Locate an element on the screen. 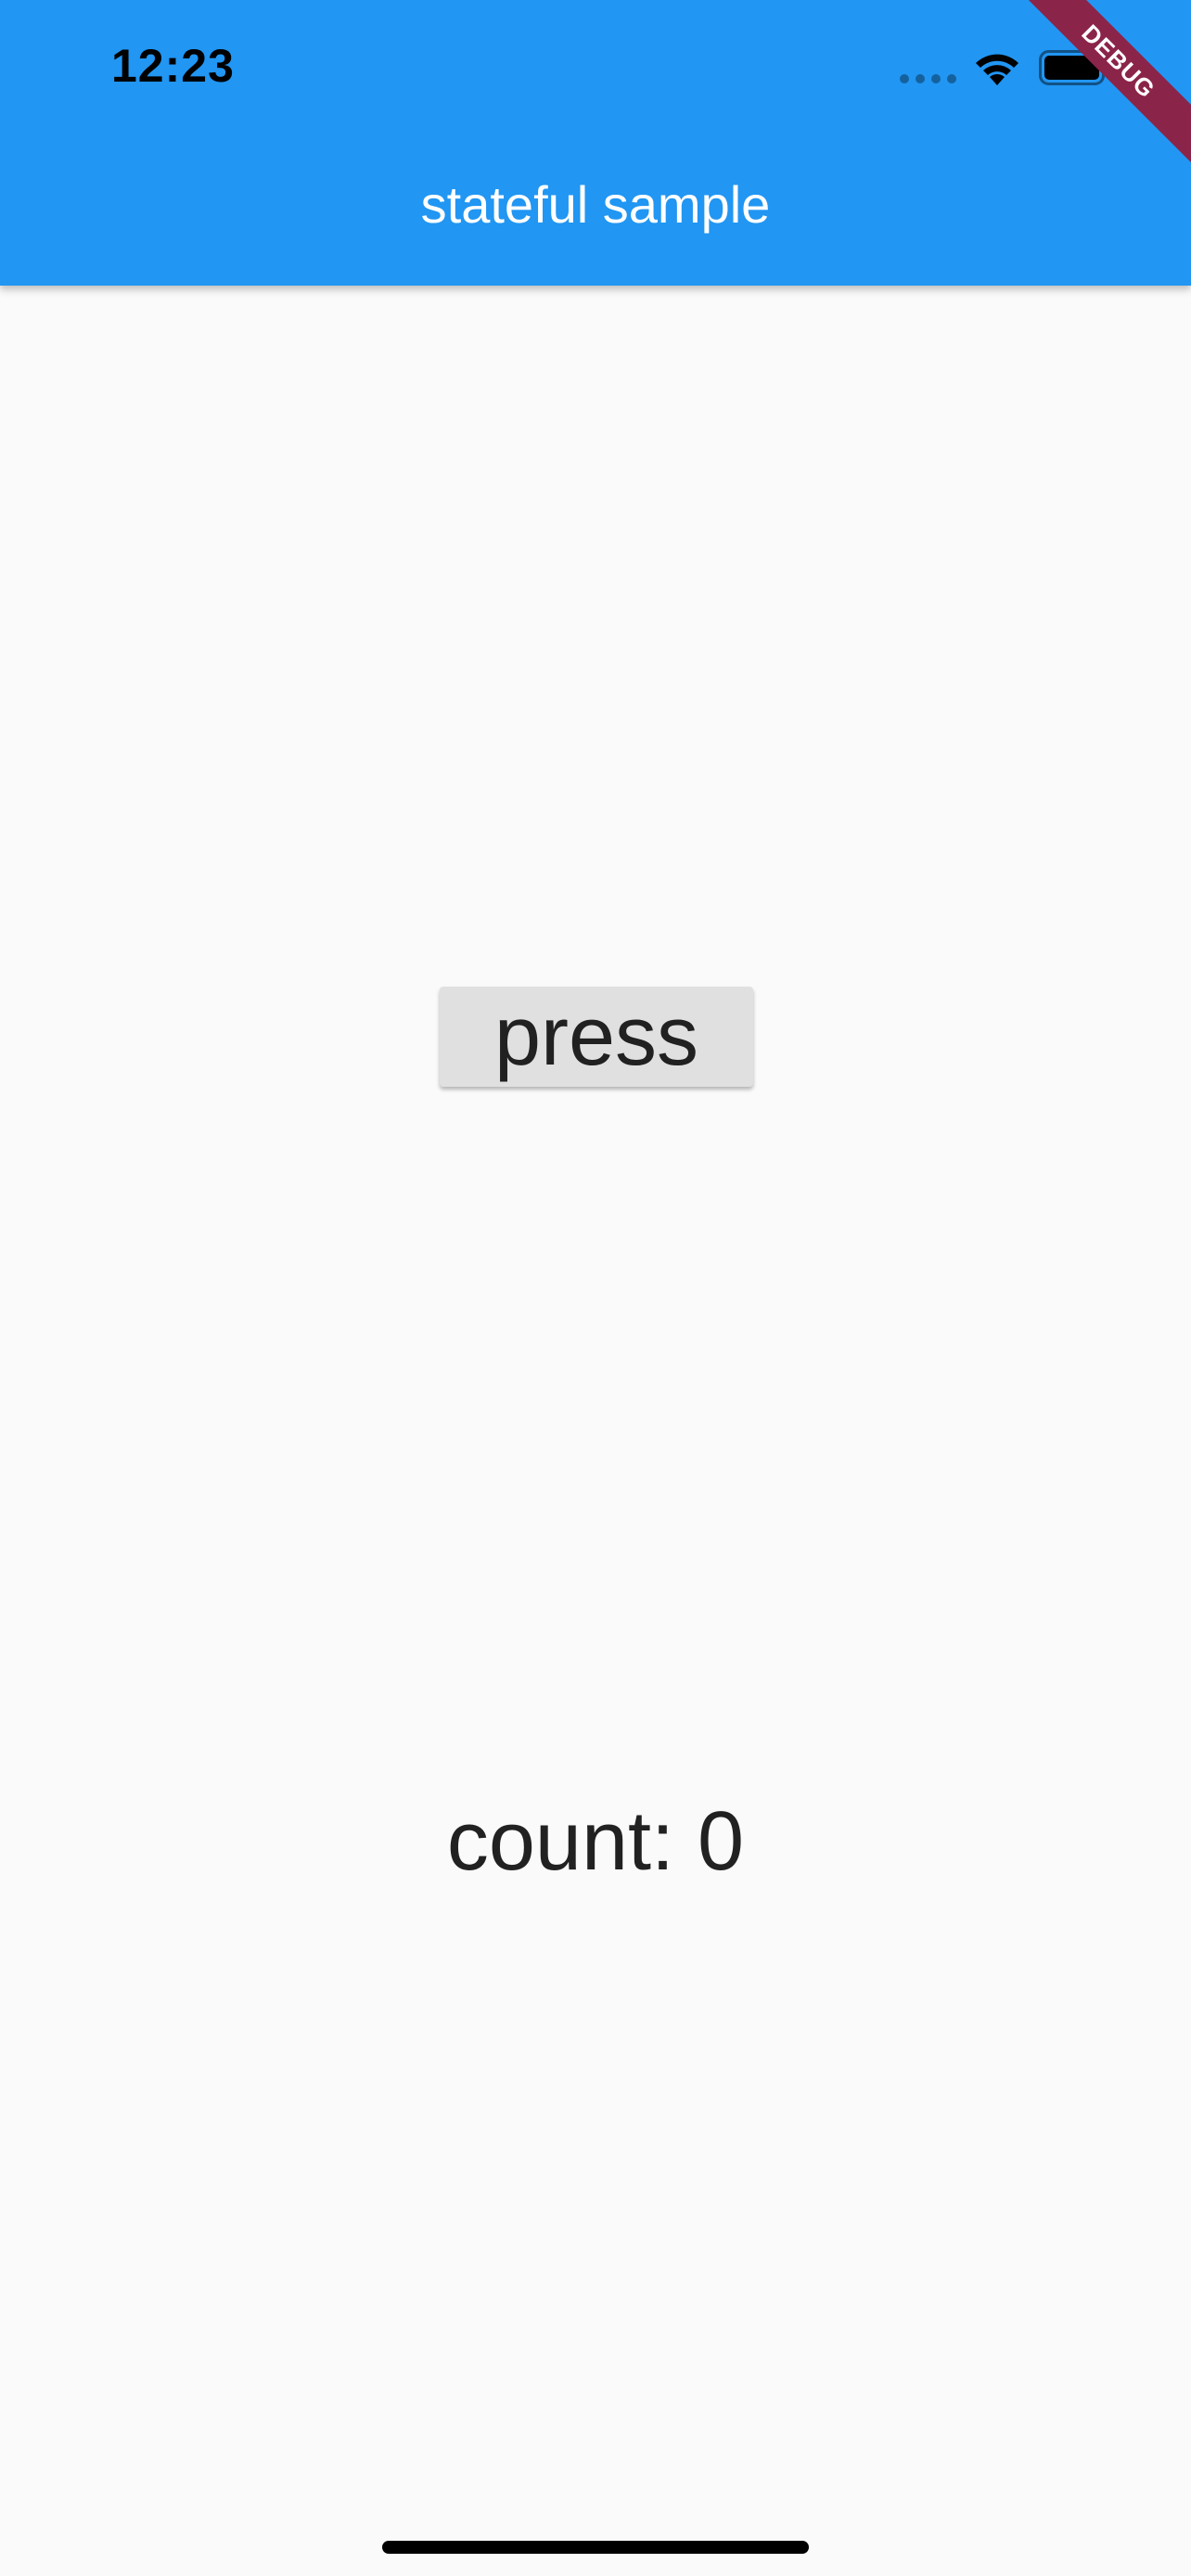  status-time: 12:23 is located at coordinates (173, 66).